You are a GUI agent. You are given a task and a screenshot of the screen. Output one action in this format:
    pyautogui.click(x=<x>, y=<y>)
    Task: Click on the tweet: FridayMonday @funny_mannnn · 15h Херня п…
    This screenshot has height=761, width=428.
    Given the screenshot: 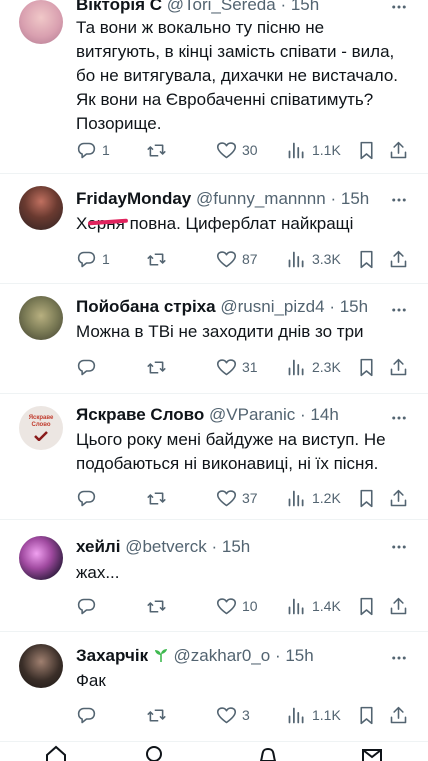 What is the action you would take?
    pyautogui.click(x=214, y=229)
    